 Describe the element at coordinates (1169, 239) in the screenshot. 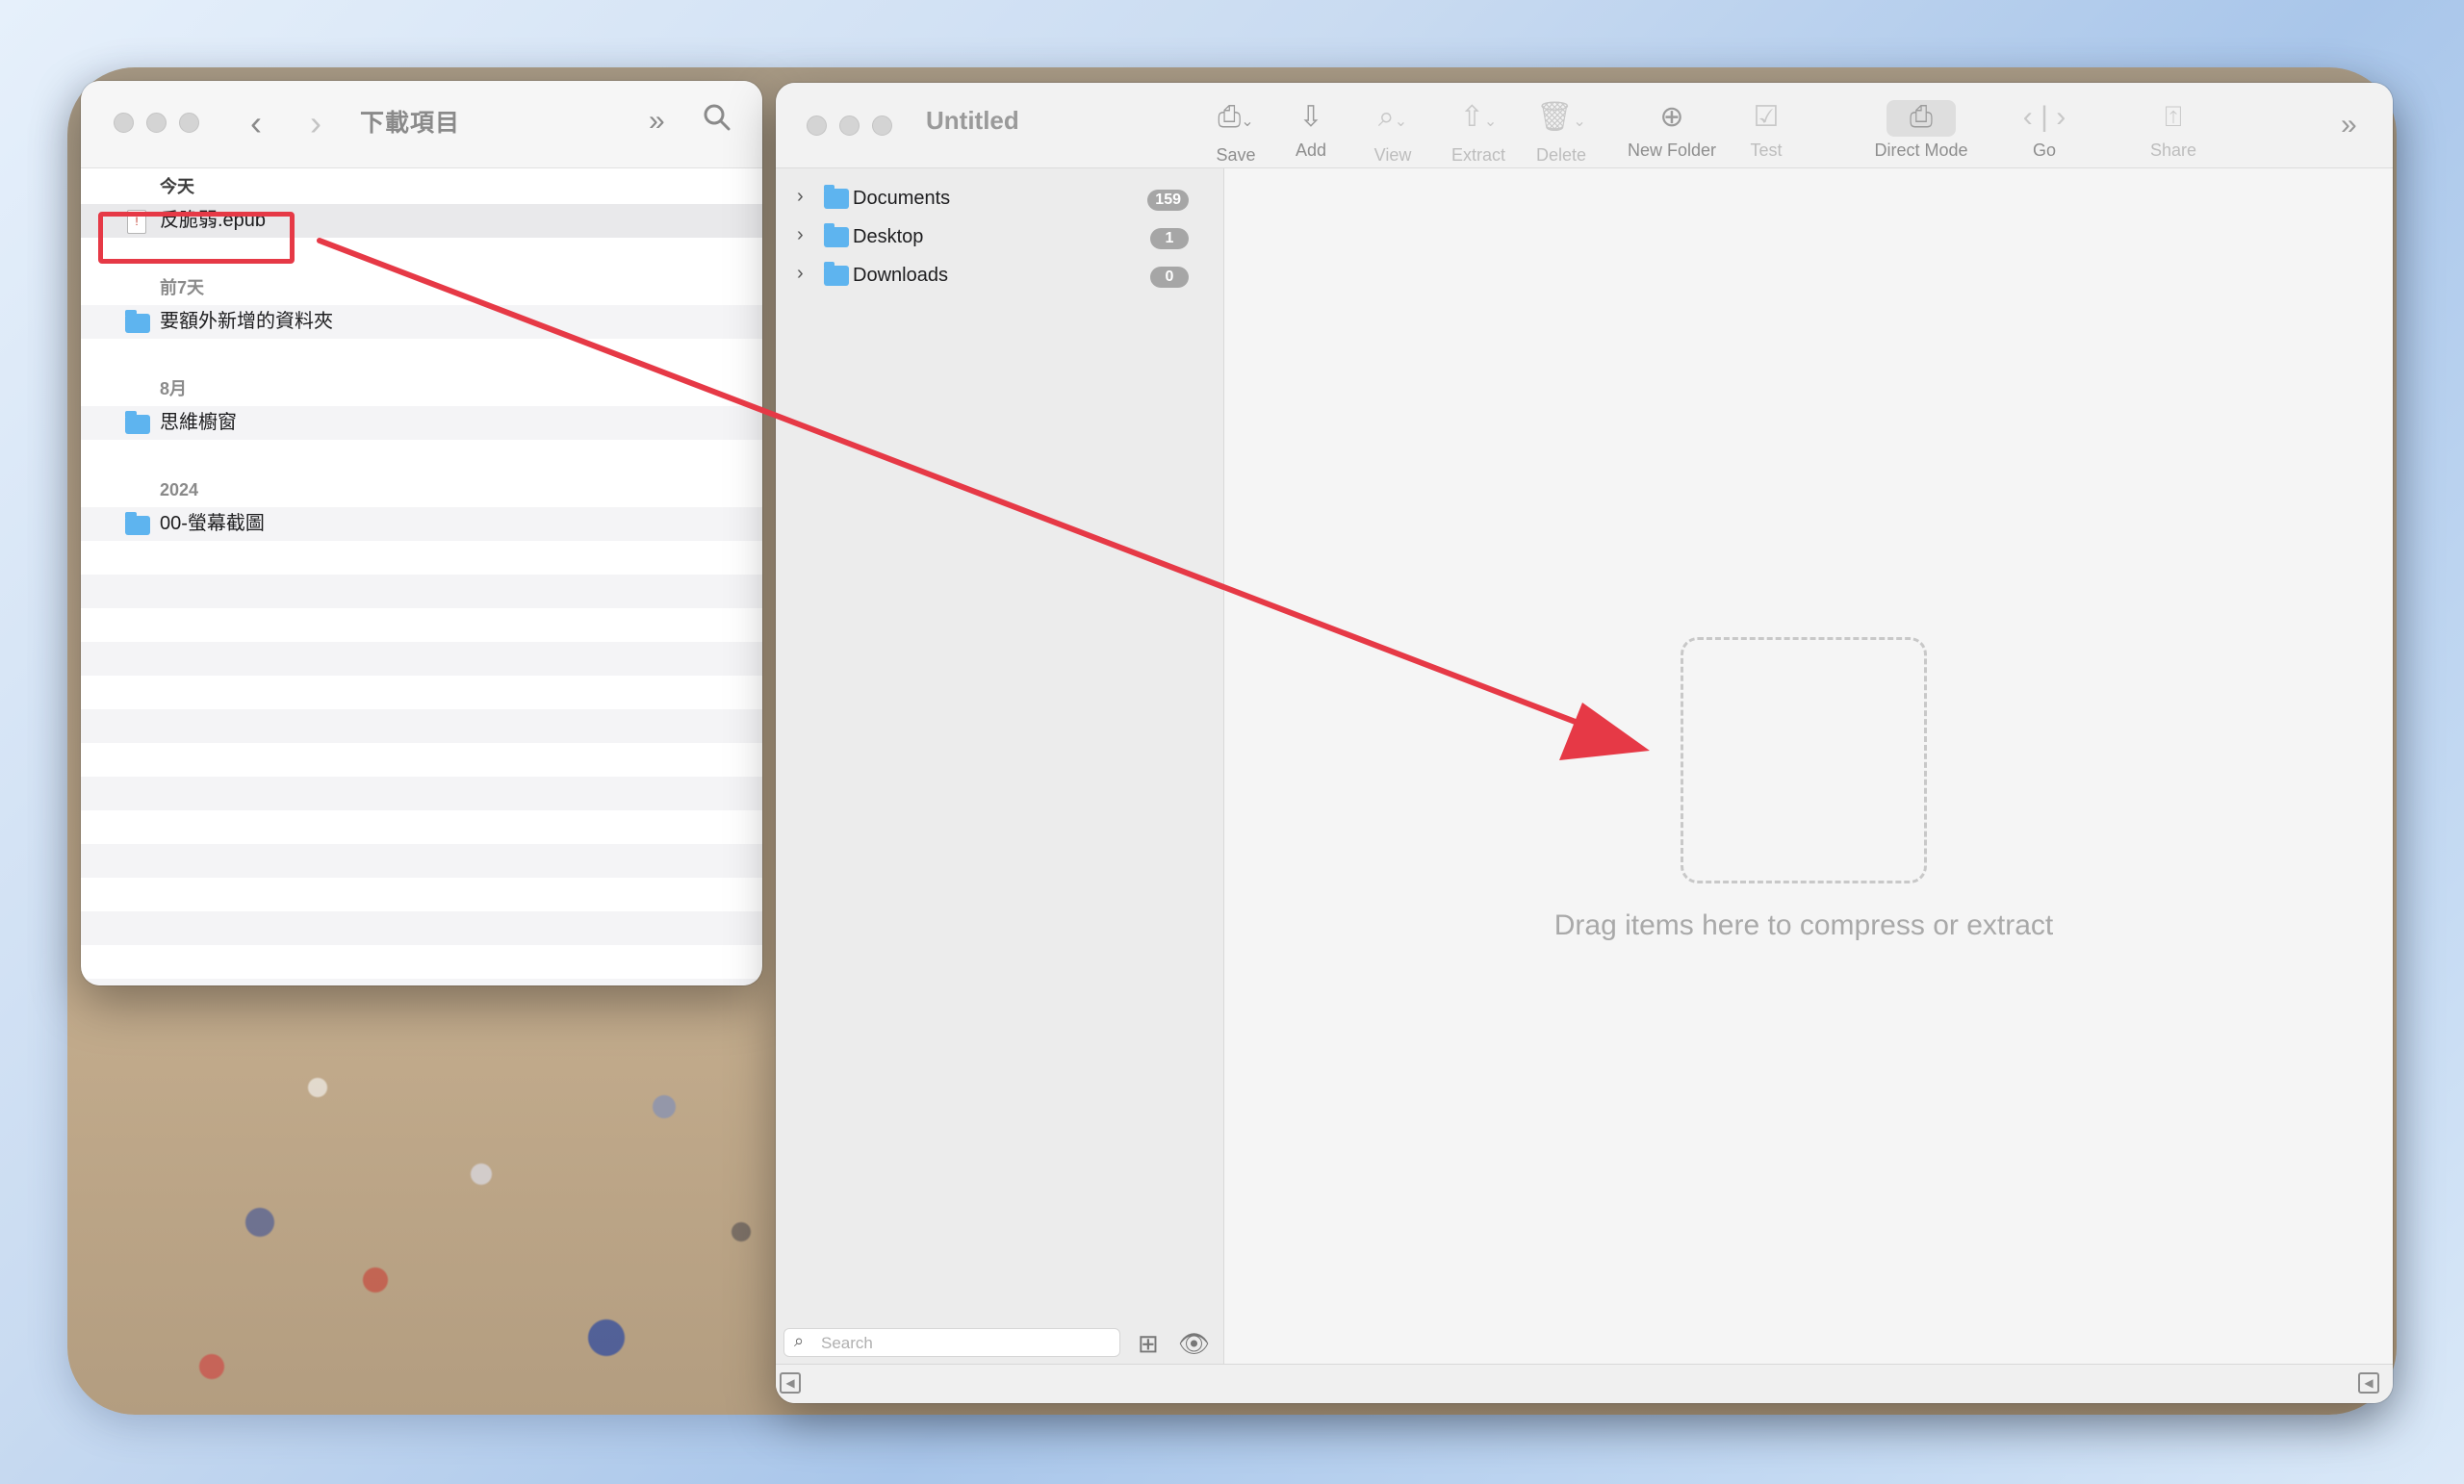

I see `count-badge: 1` at that location.